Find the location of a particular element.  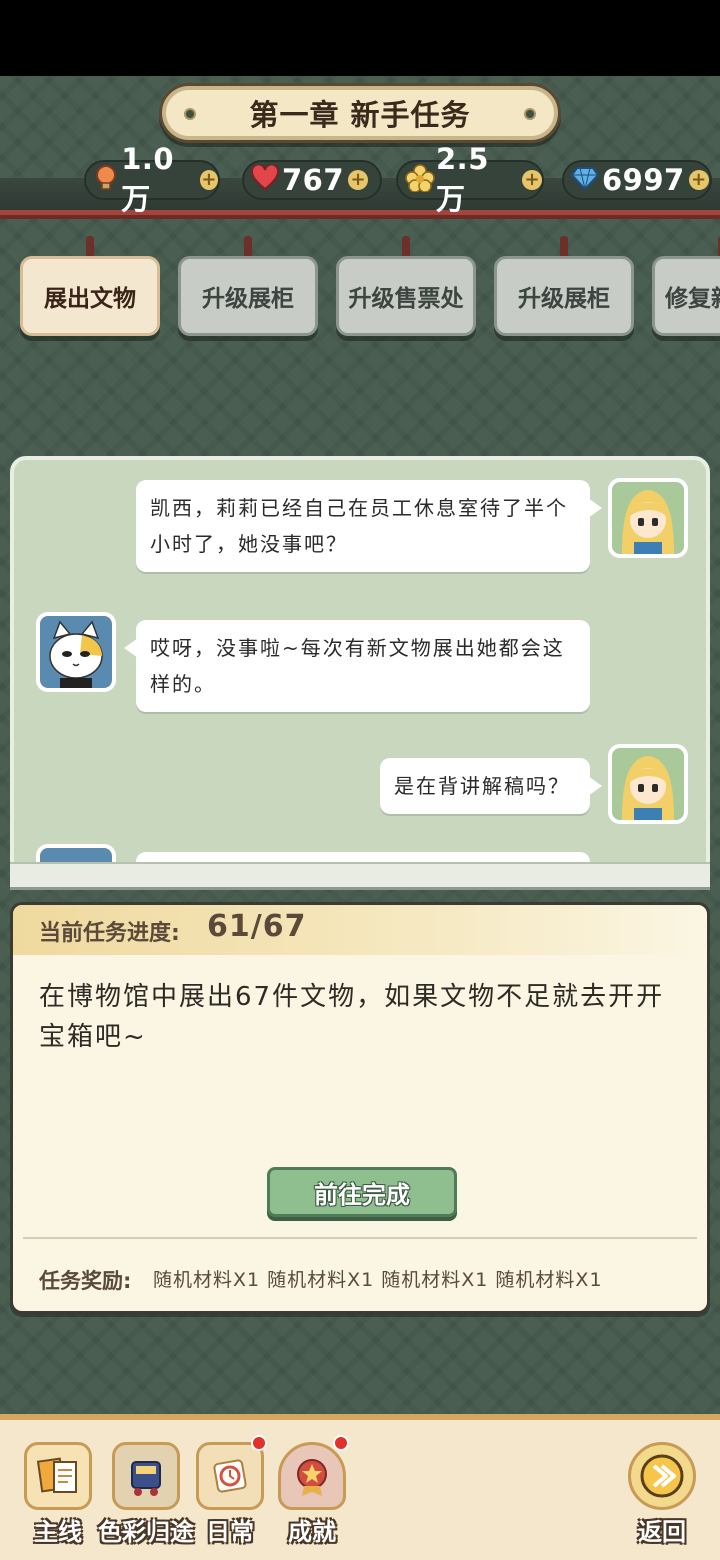

nav-label: 返回 is located at coordinates (662, 1532).